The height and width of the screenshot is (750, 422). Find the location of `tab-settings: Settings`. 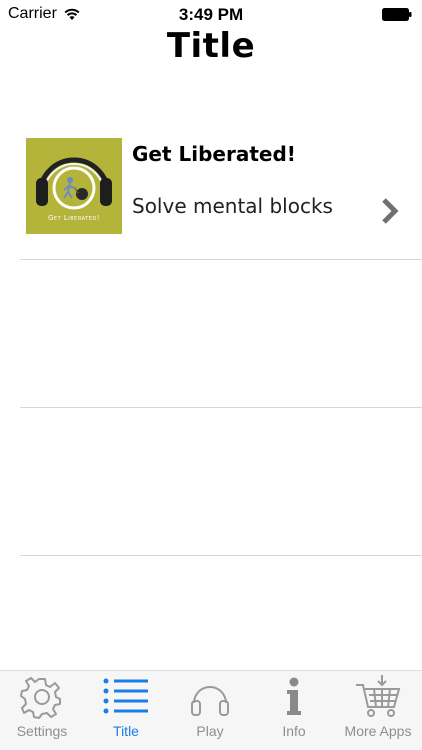

tab-settings: Settings is located at coordinates (42, 711).